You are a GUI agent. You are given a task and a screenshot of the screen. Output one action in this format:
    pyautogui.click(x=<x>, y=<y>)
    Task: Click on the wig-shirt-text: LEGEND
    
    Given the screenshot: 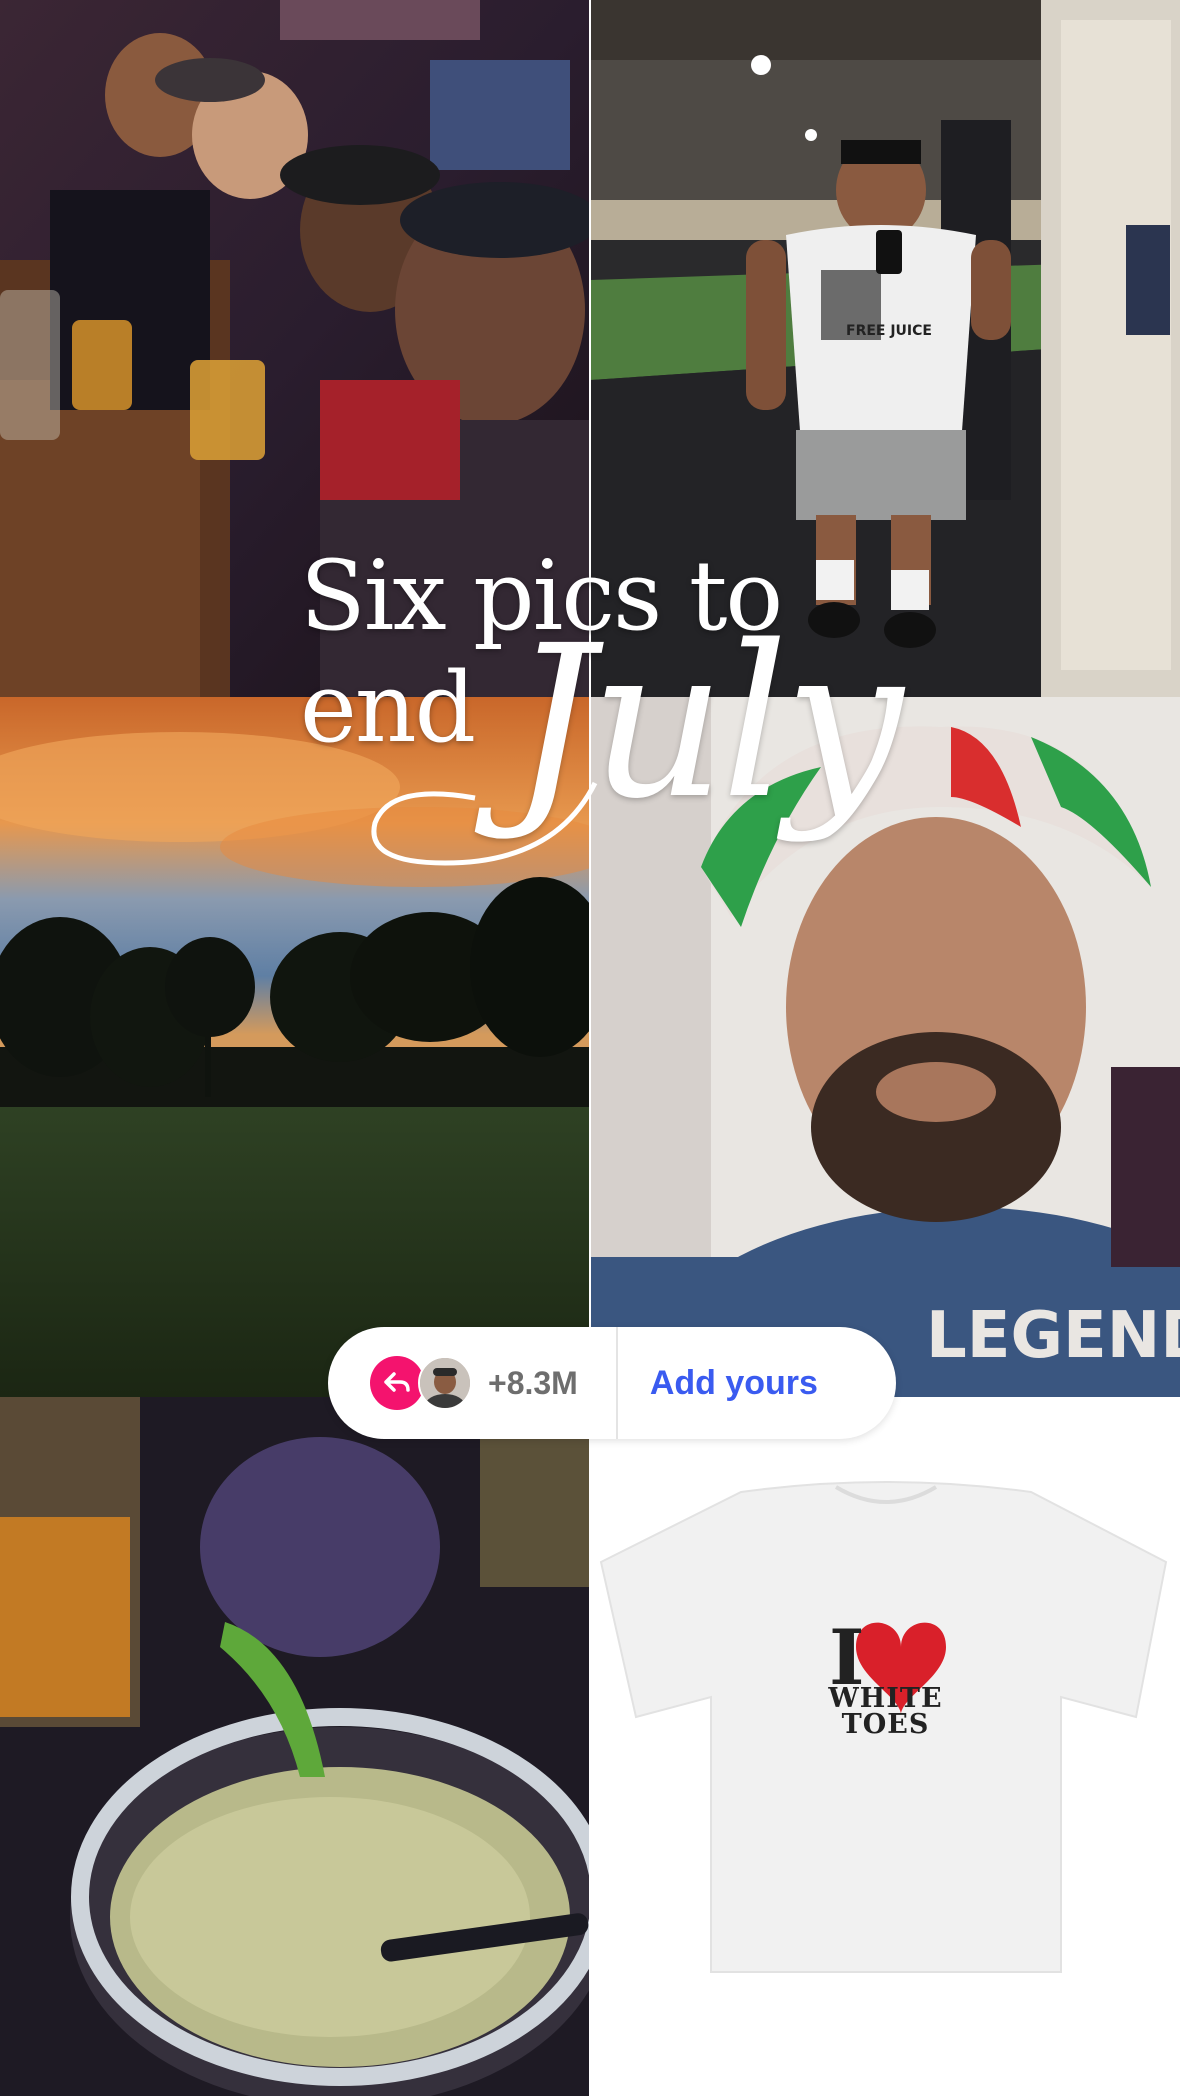 What is the action you would take?
    pyautogui.click(x=1053, y=1336)
    